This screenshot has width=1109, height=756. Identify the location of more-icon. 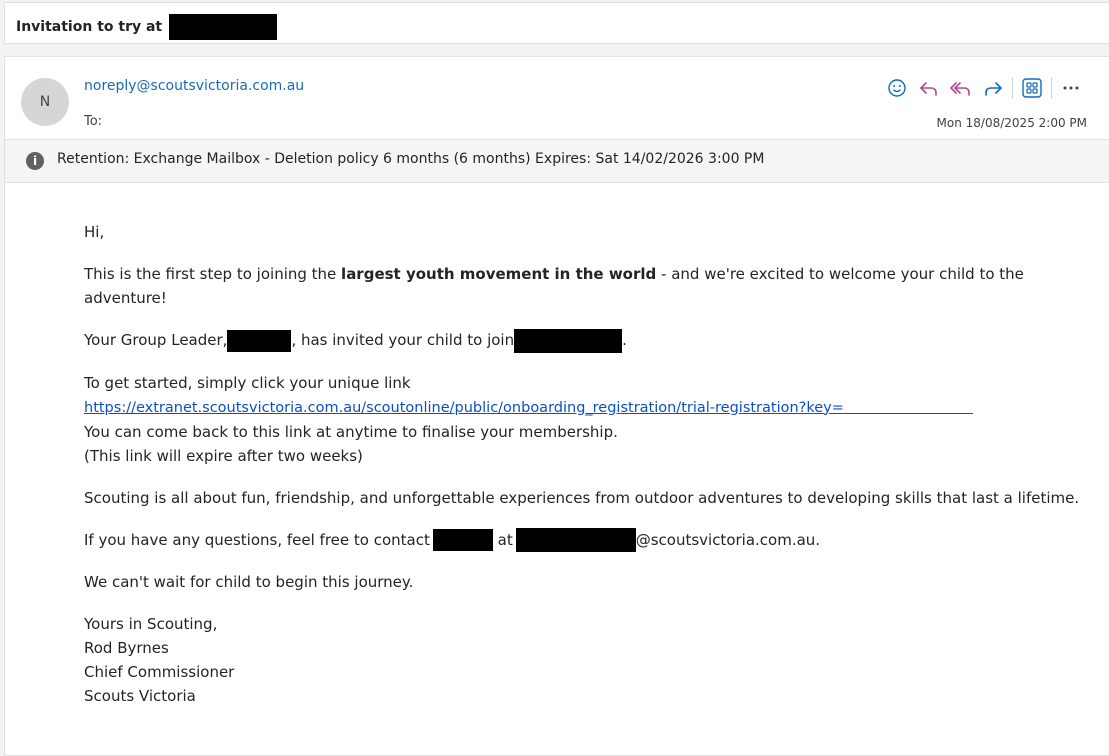
(1071, 88).